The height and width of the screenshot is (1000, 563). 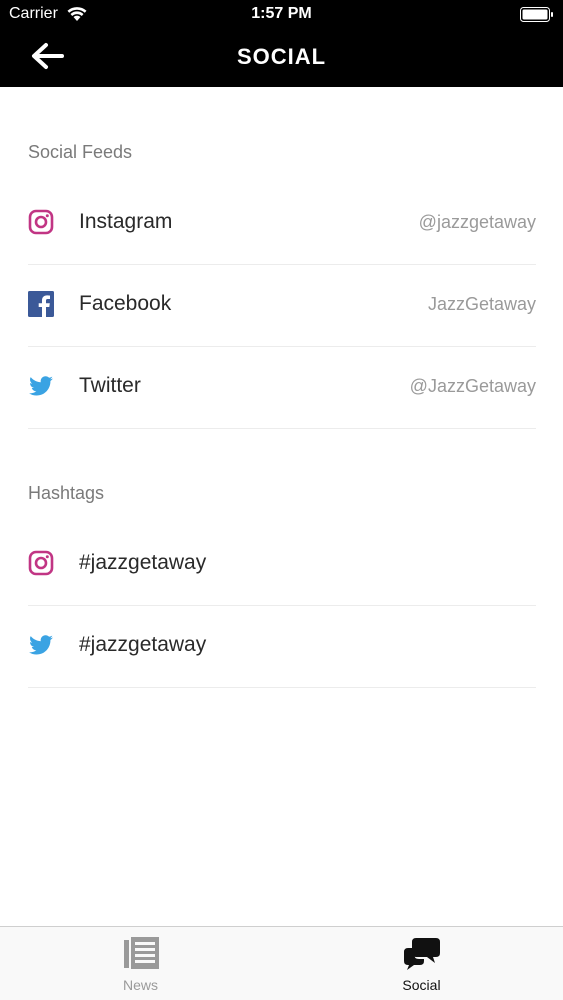 What do you see at coordinates (282, 388) in the screenshot?
I see `social-feed-row-twitter: Twitter @JazzGetaway` at bounding box center [282, 388].